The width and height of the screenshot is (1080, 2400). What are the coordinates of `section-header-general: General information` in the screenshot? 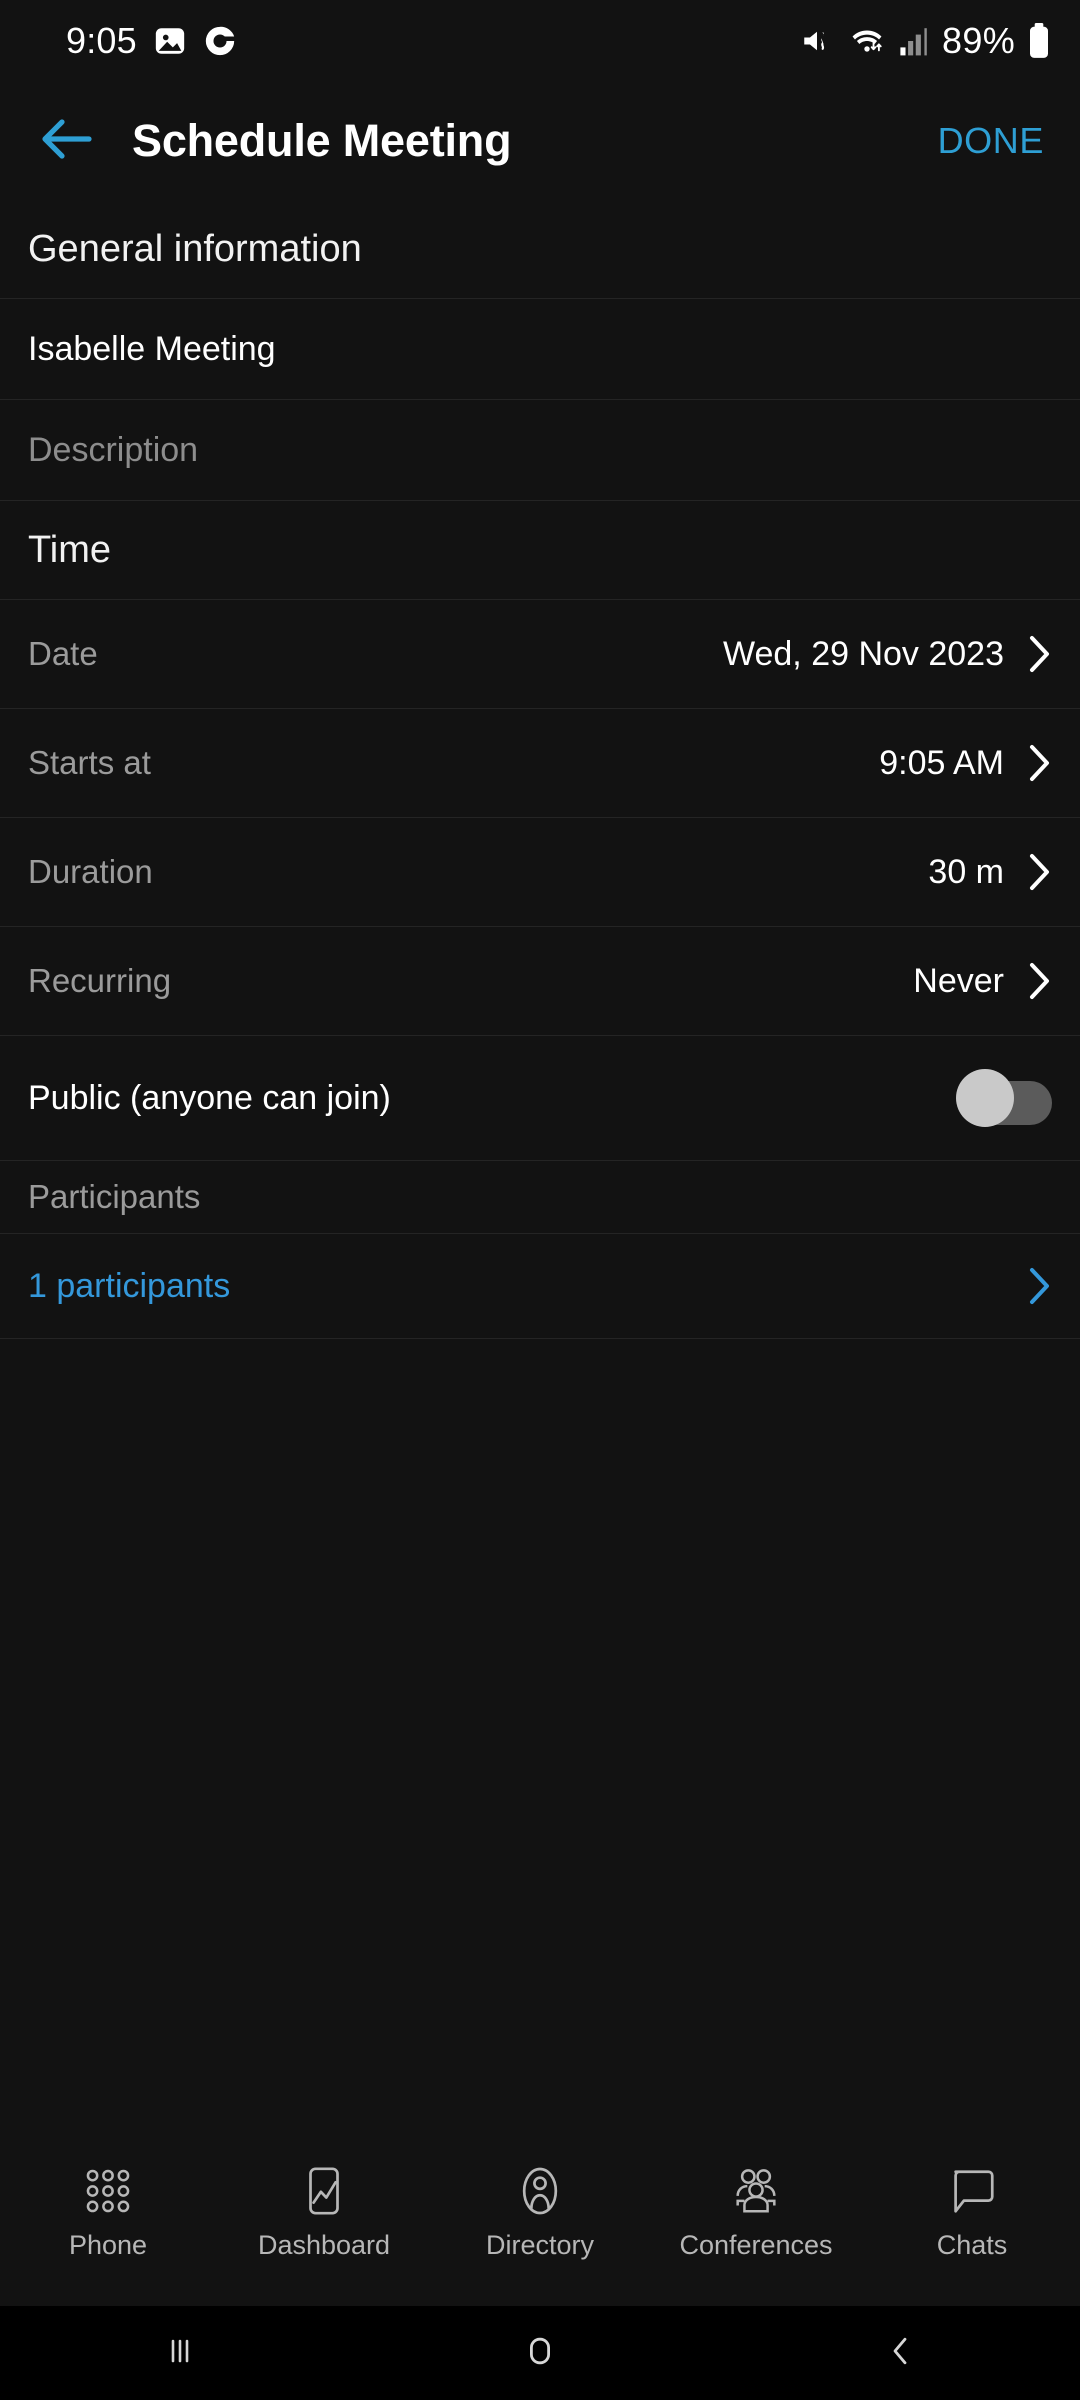 It's located at (540, 249).